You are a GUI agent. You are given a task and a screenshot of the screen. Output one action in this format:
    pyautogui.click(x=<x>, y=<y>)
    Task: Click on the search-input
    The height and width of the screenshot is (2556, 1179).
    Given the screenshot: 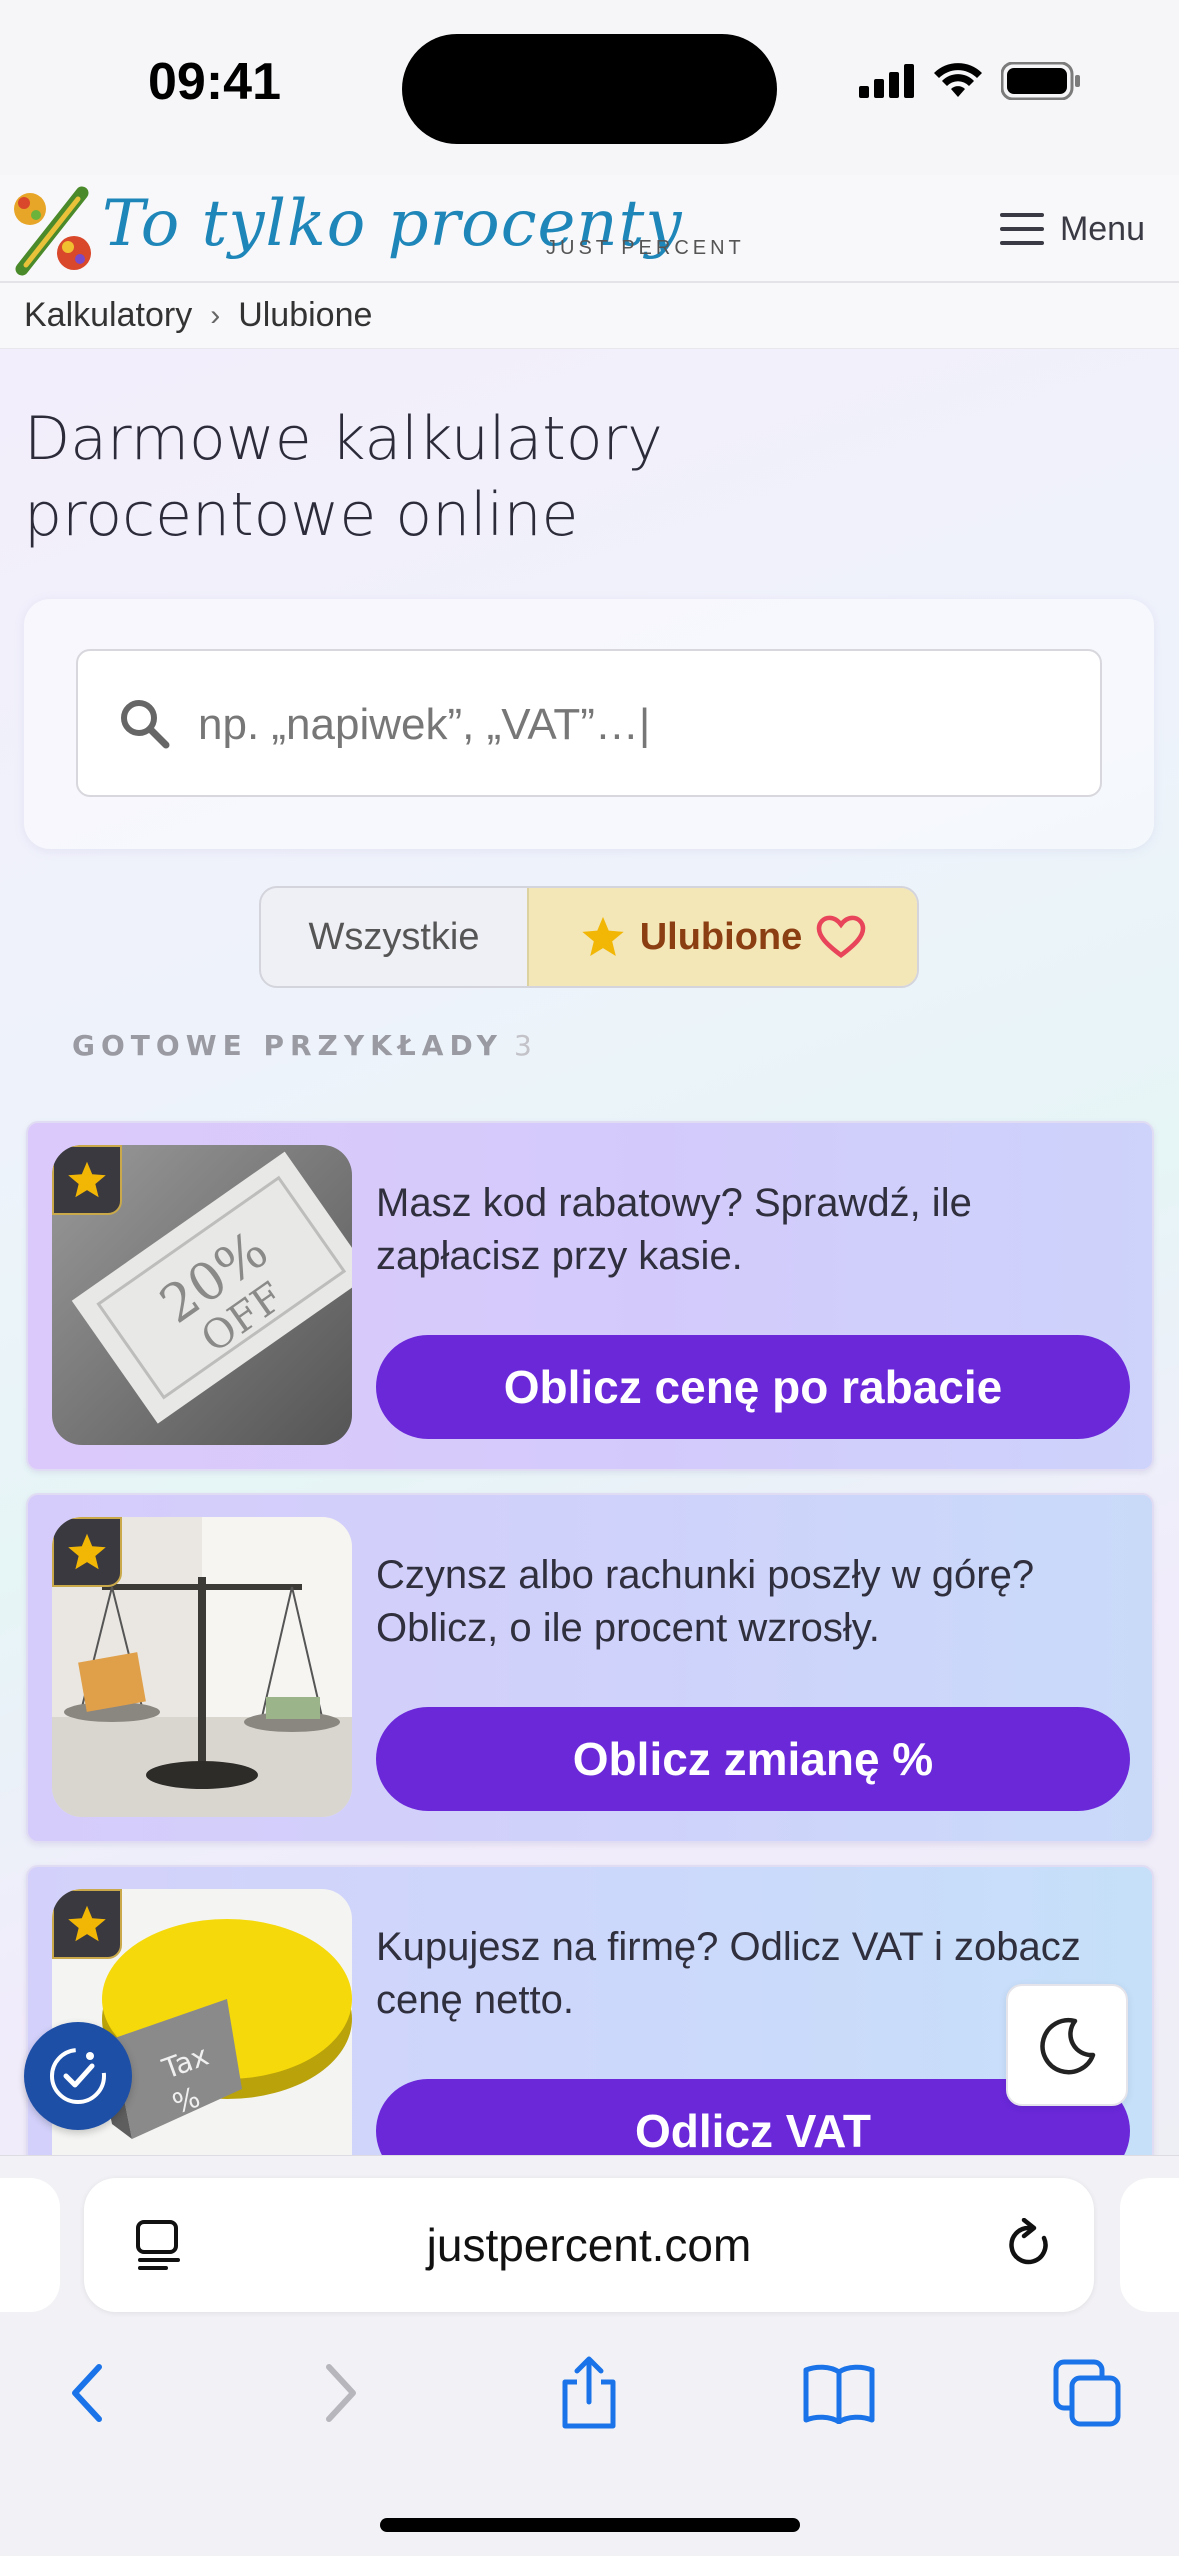 What is the action you would take?
    pyautogui.click(x=628, y=725)
    